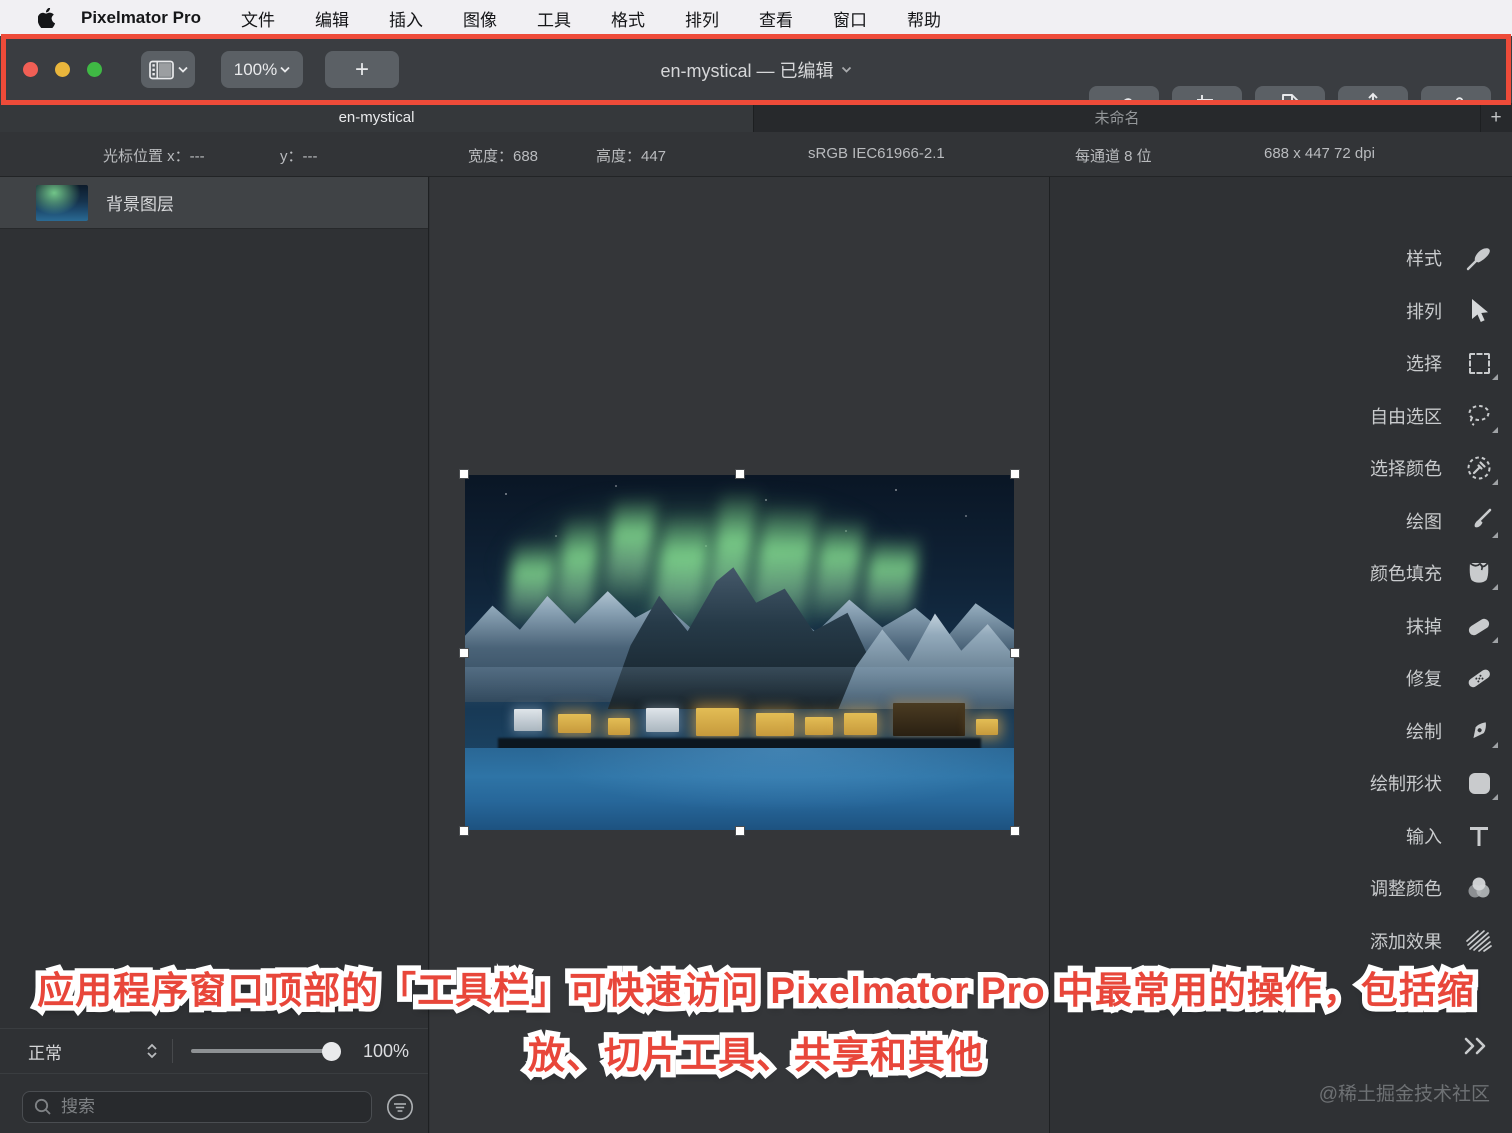 This screenshot has width=1512, height=1133. What do you see at coordinates (73, 1051) in the screenshot?
I see `blend-mode-value: 正常` at bounding box center [73, 1051].